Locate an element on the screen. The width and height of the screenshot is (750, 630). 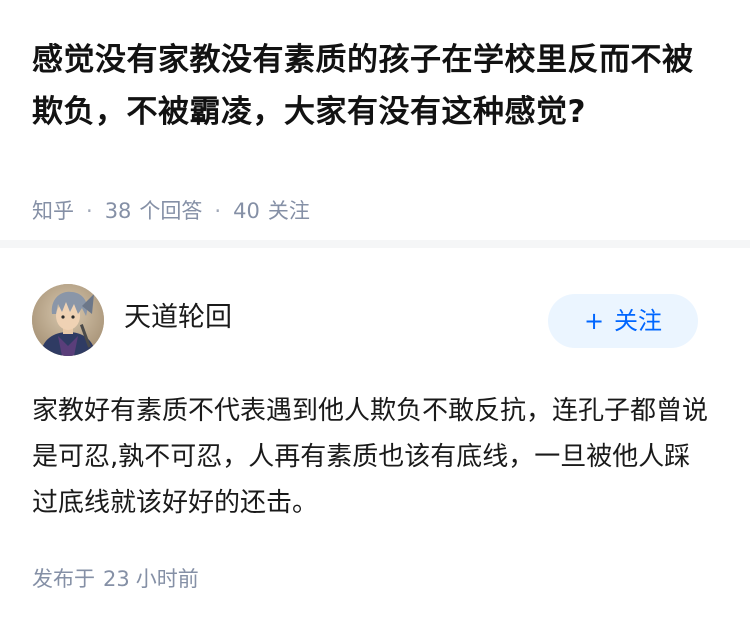
publish-time-value: 23 is located at coordinates (116, 579).